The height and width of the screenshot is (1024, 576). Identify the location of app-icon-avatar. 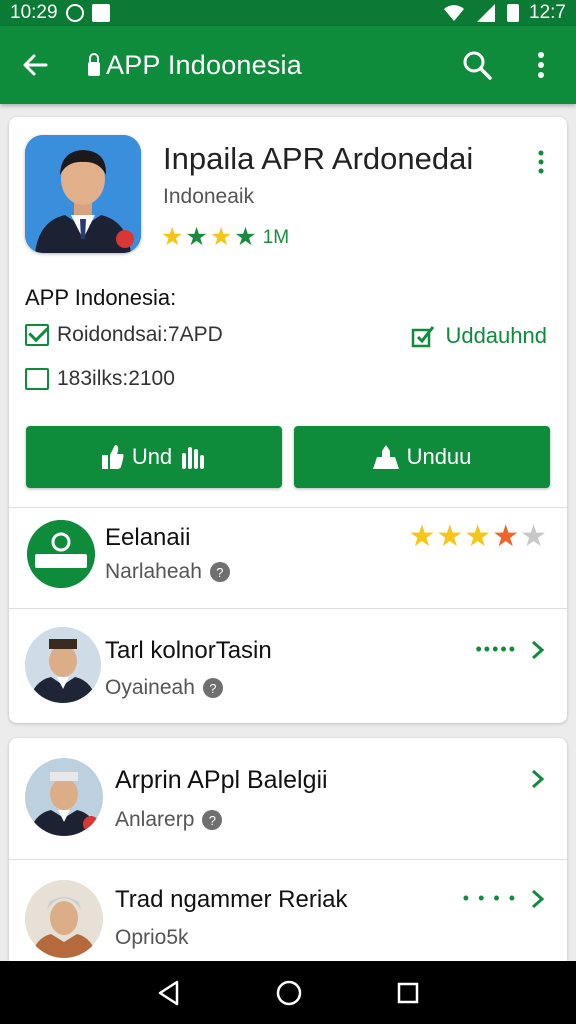
(83, 194).